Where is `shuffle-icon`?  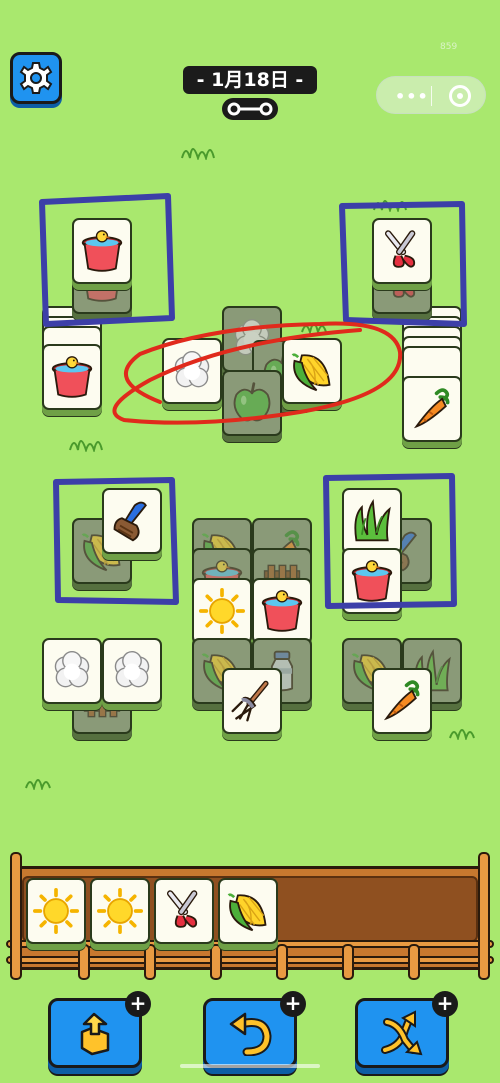 shuffle-icon is located at coordinates (402, 1033).